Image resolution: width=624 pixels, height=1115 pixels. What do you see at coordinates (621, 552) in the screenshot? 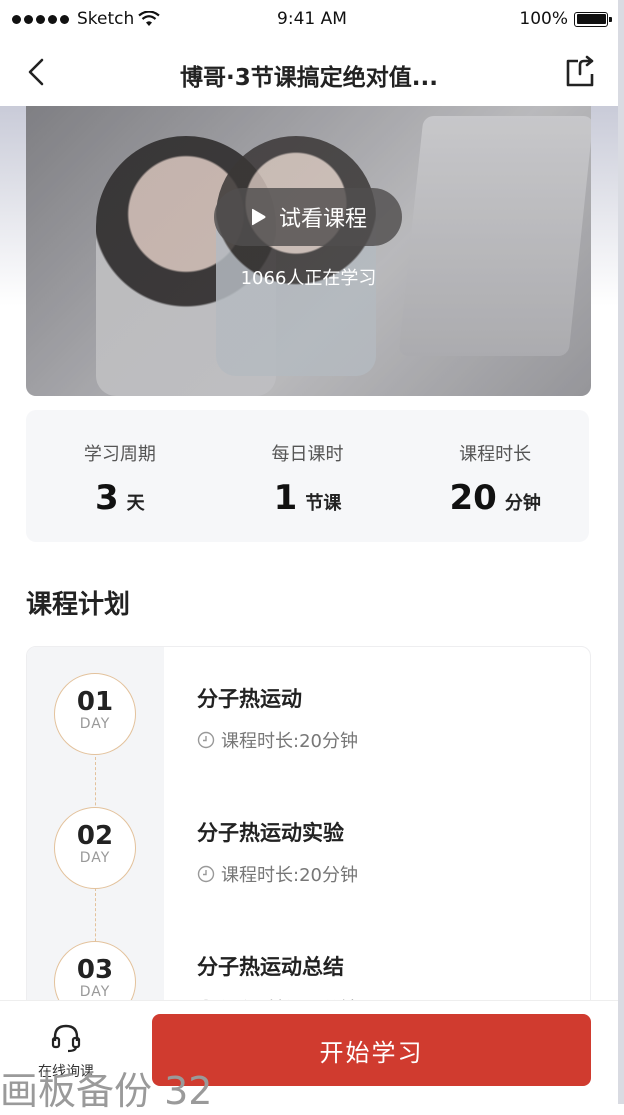
I see `right-edge-divider` at bounding box center [621, 552].